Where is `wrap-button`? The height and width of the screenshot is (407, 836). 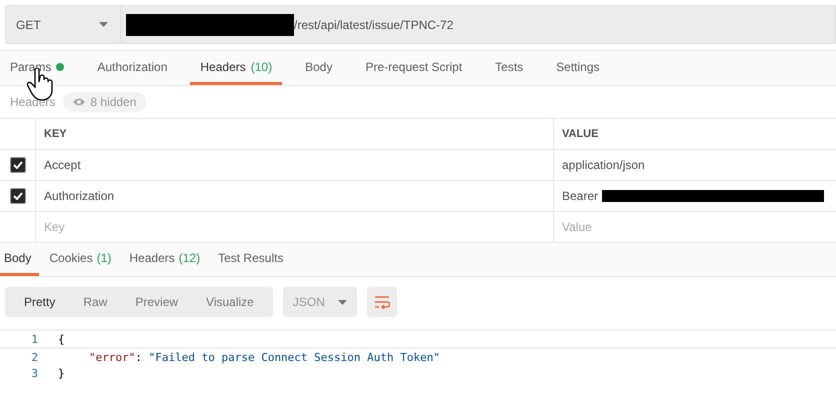 wrap-button is located at coordinates (381, 302).